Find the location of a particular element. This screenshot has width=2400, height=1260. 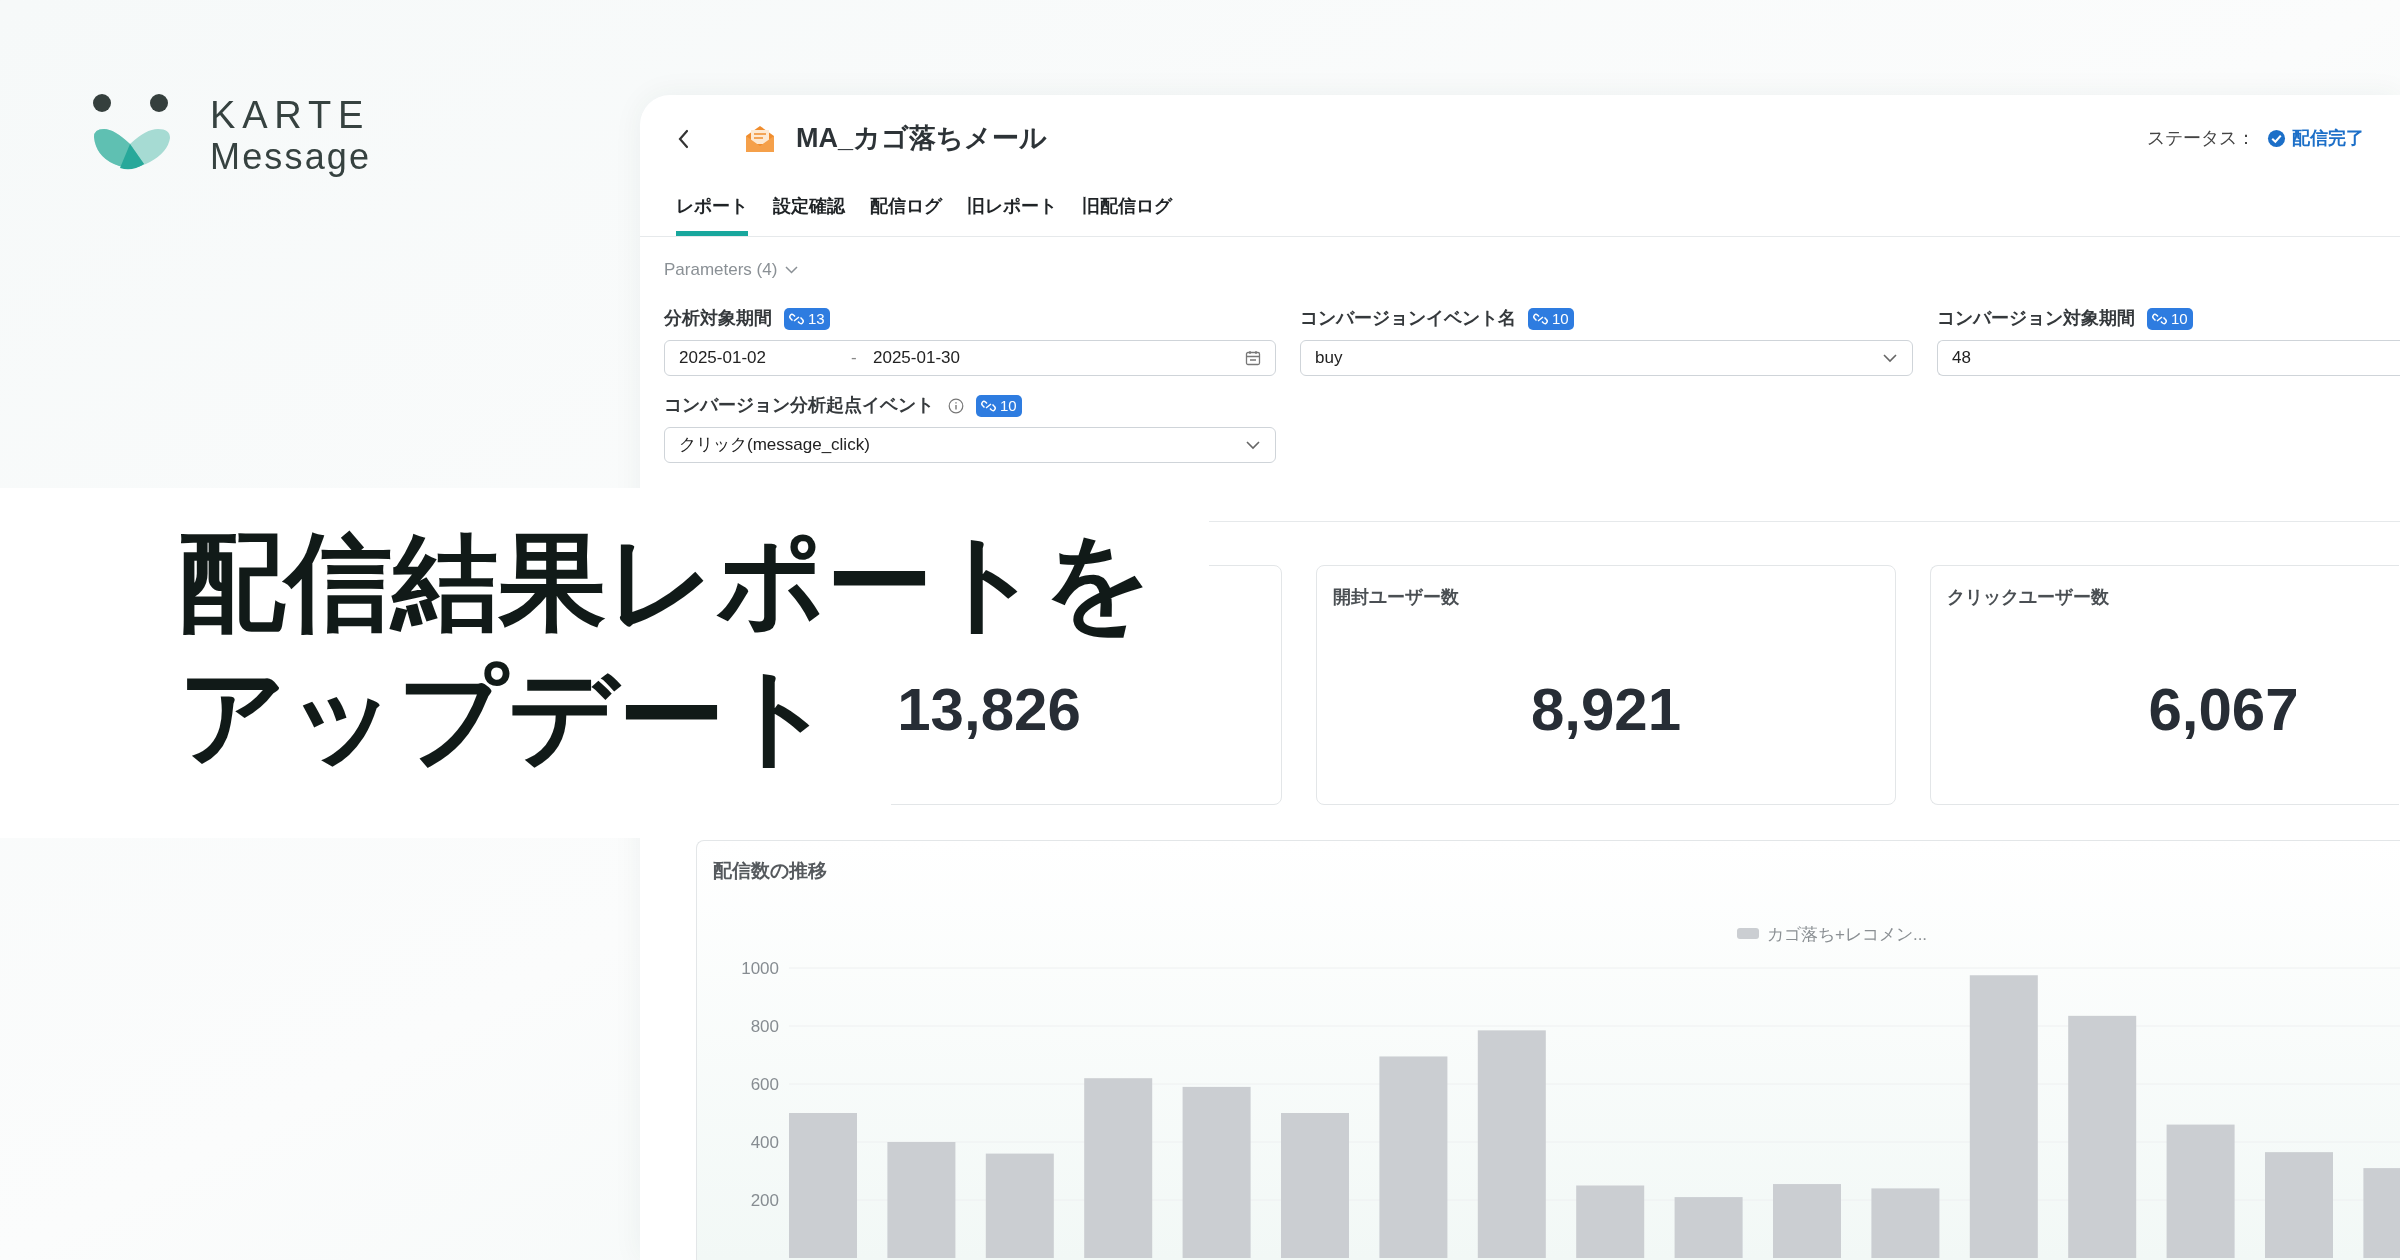

link-badge: 13 is located at coordinates (807, 318).